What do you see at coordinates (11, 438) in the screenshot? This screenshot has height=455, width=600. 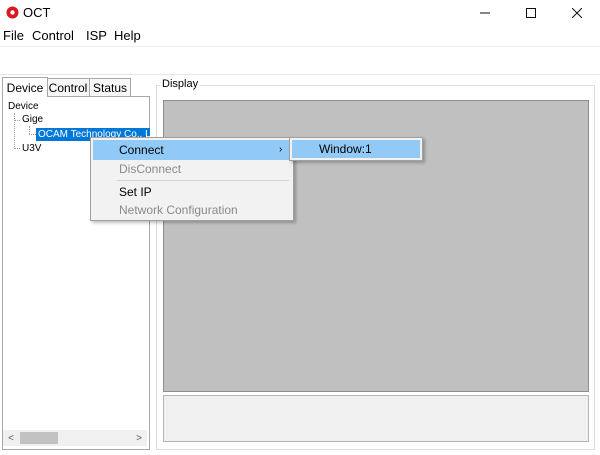 I see `scroll-left-arrow-icon: <` at bounding box center [11, 438].